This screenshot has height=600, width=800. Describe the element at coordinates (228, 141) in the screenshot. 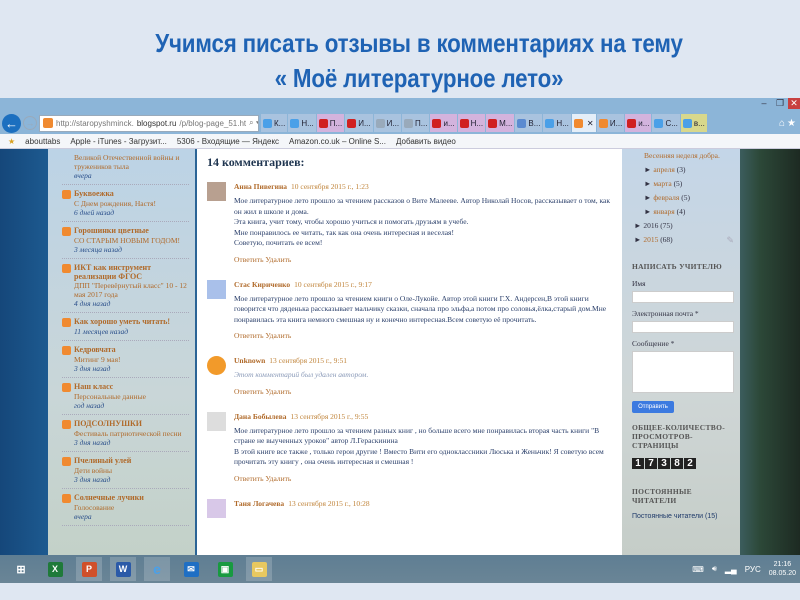

I see `favorite-link: 5306 - Входящие — Яндекс` at that location.